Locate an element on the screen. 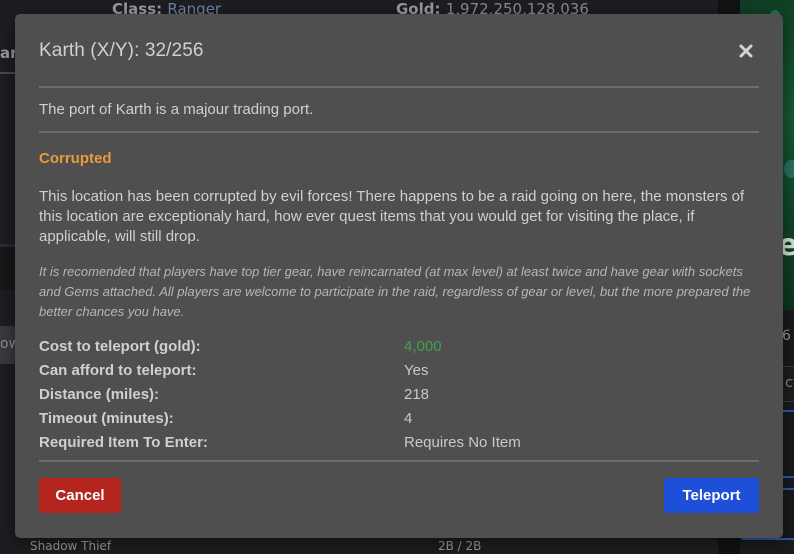 Image resolution: width=794 pixels, height=554 pixels. info-label: Can afford to teleport: is located at coordinates (118, 370).